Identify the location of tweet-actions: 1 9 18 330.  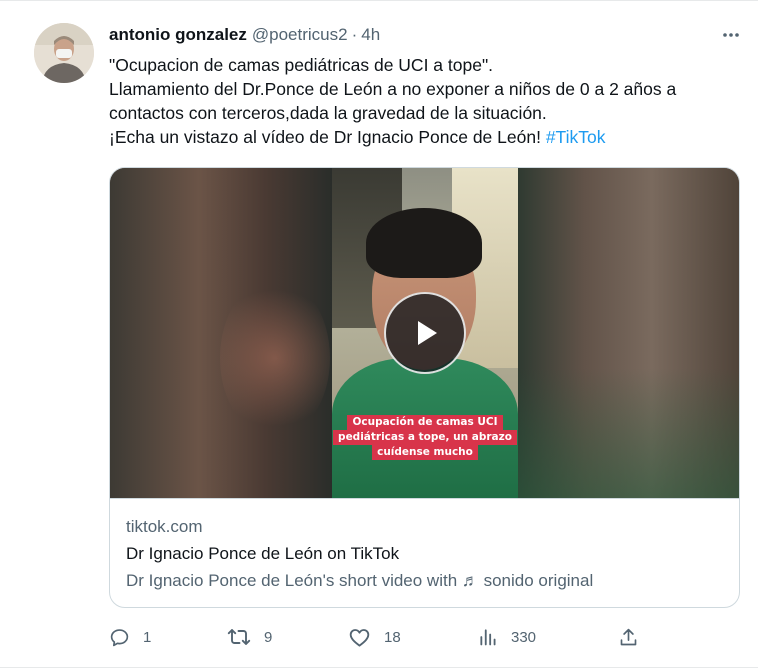
(379, 637).